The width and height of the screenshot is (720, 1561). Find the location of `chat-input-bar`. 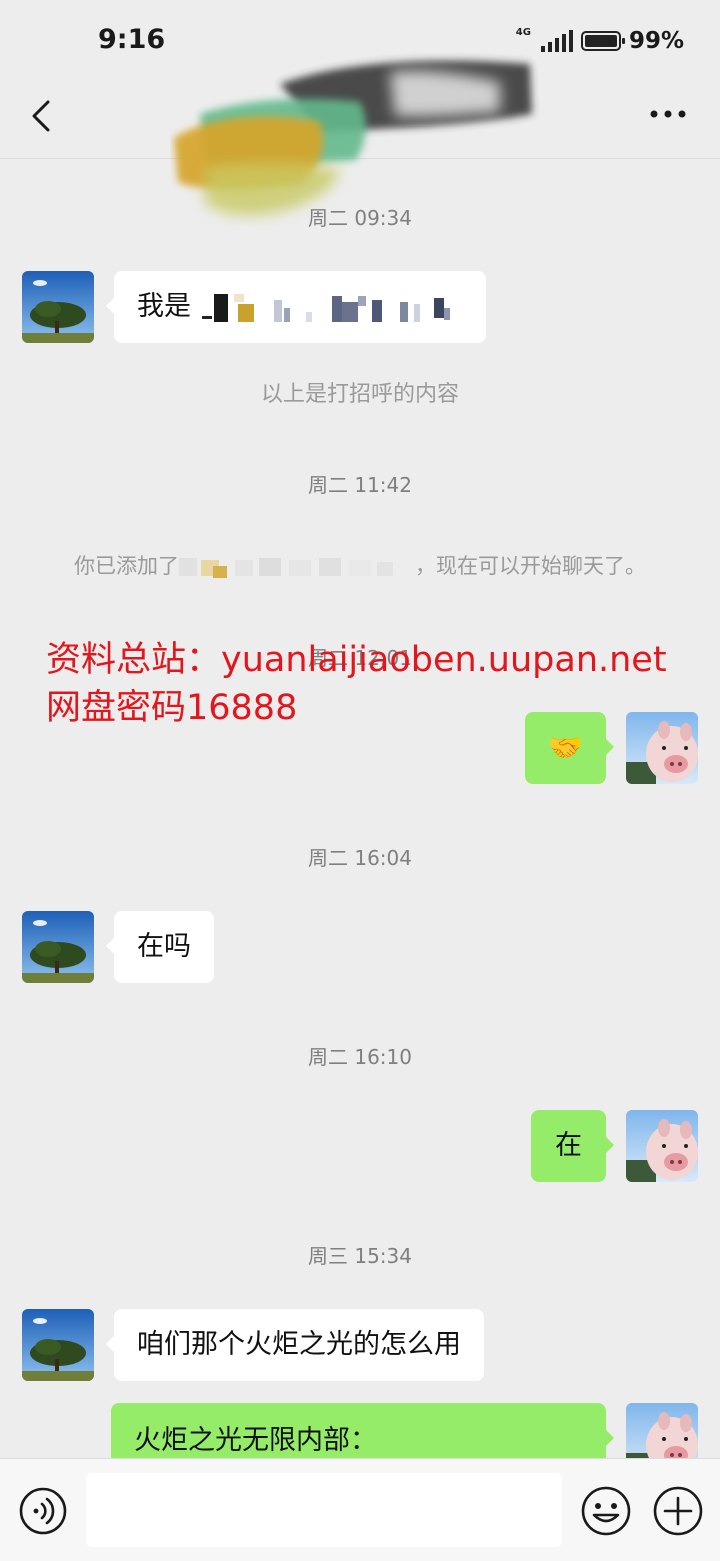

chat-input-bar is located at coordinates (360, 1509).